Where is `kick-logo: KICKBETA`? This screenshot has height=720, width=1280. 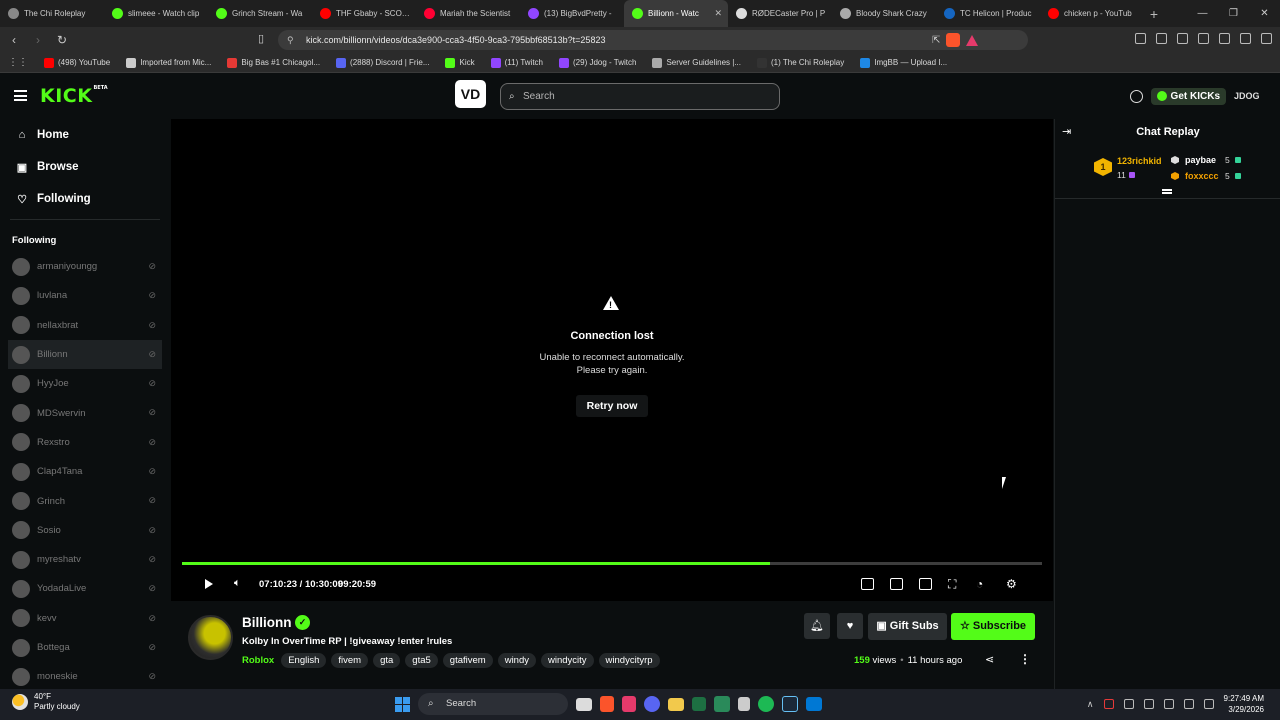
kick-logo: KICKBETA is located at coordinates (74, 96).